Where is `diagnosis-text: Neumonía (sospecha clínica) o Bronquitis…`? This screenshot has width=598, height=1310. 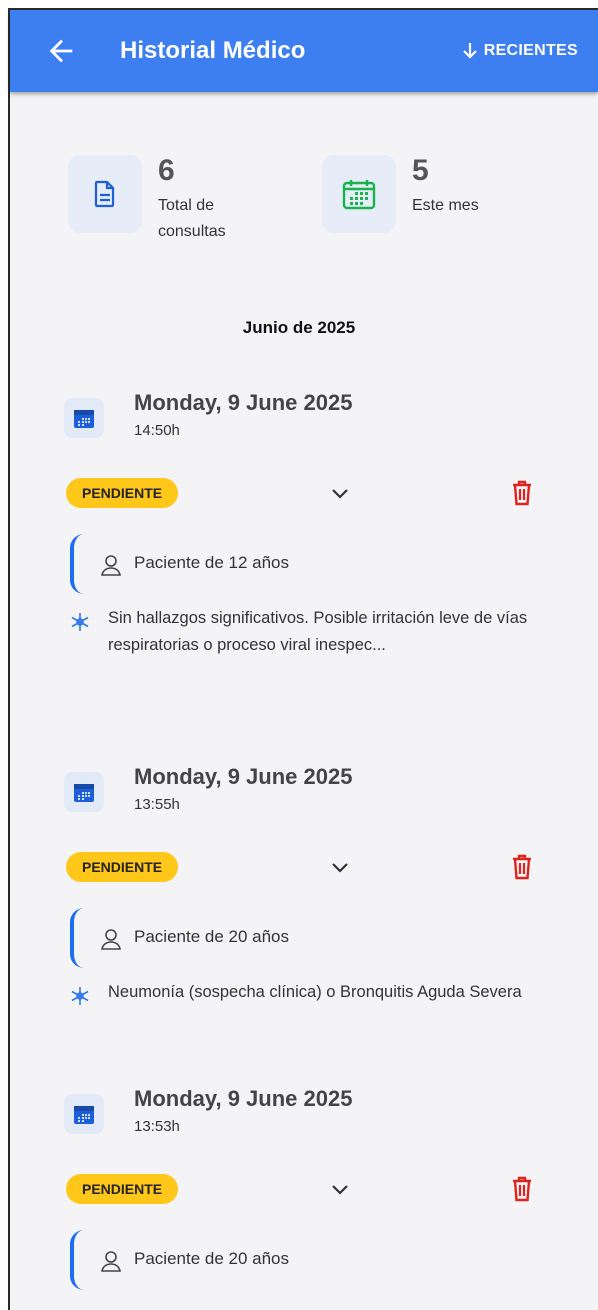
diagnosis-text: Neumonía (sospecha clínica) o Bronquitis… is located at coordinates (315, 992).